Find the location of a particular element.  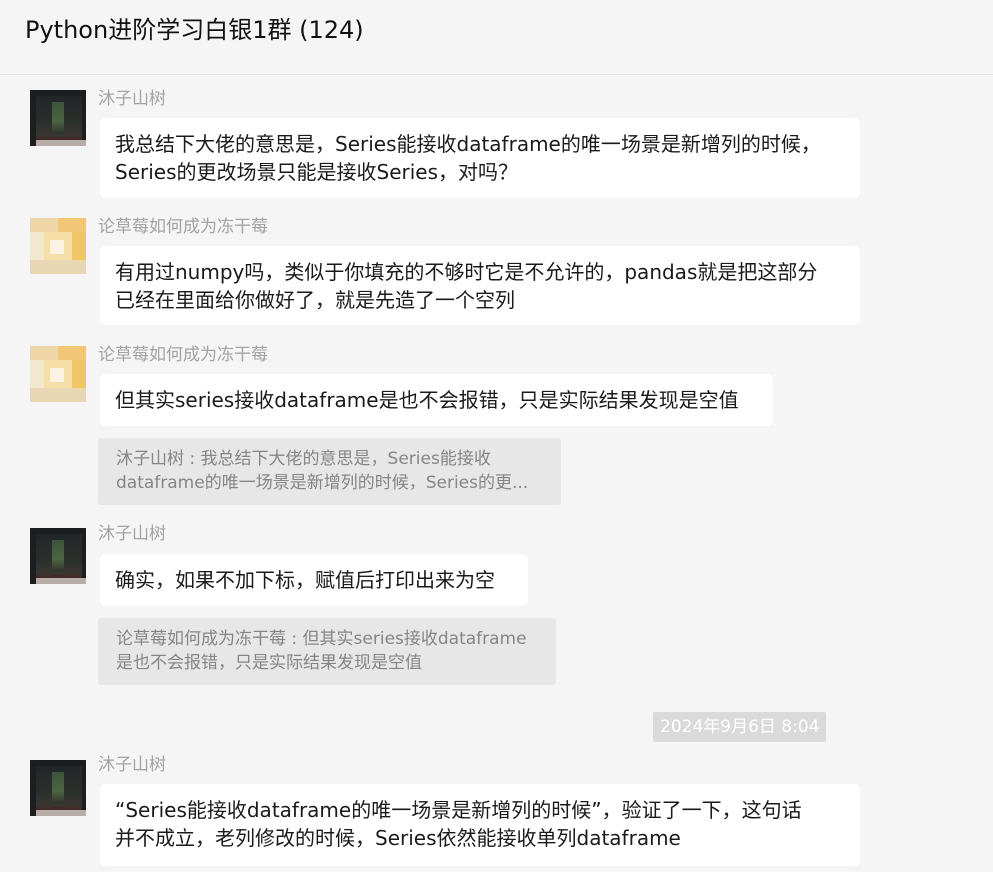

message-bubble: 确实，如果不加下标，赋值后打印出来为空 is located at coordinates (314, 580).